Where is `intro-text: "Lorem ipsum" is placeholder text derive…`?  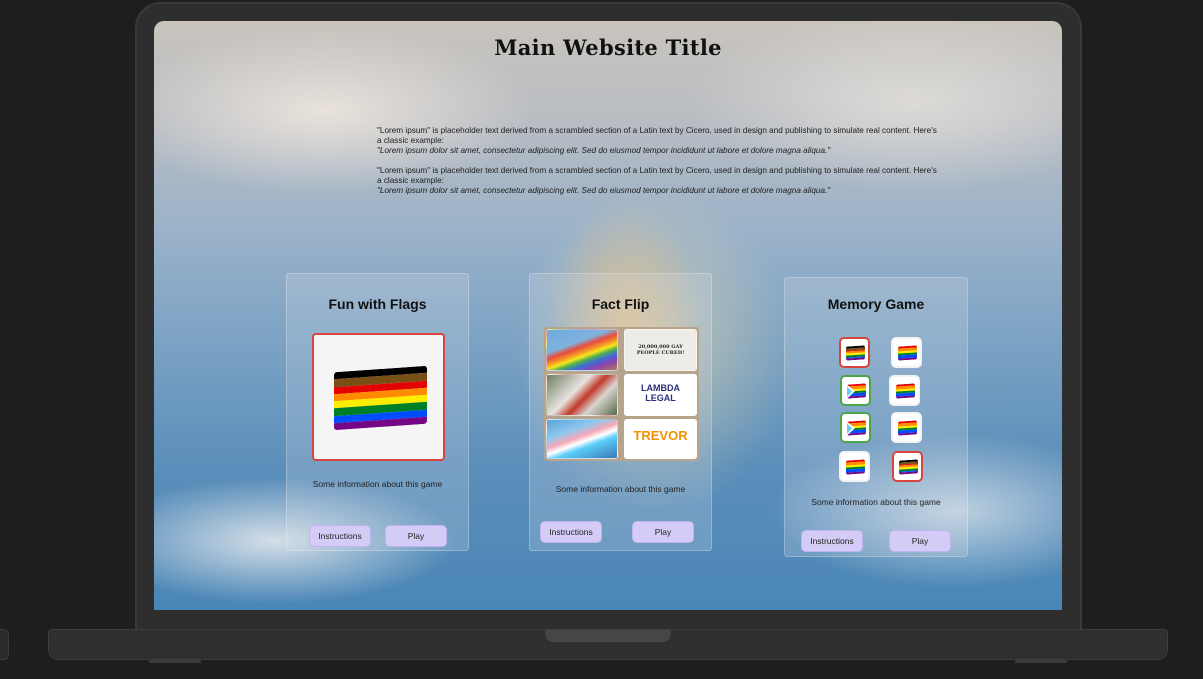
intro-text: "Lorem ipsum" is placeholder text derive… is located at coordinates (657, 166).